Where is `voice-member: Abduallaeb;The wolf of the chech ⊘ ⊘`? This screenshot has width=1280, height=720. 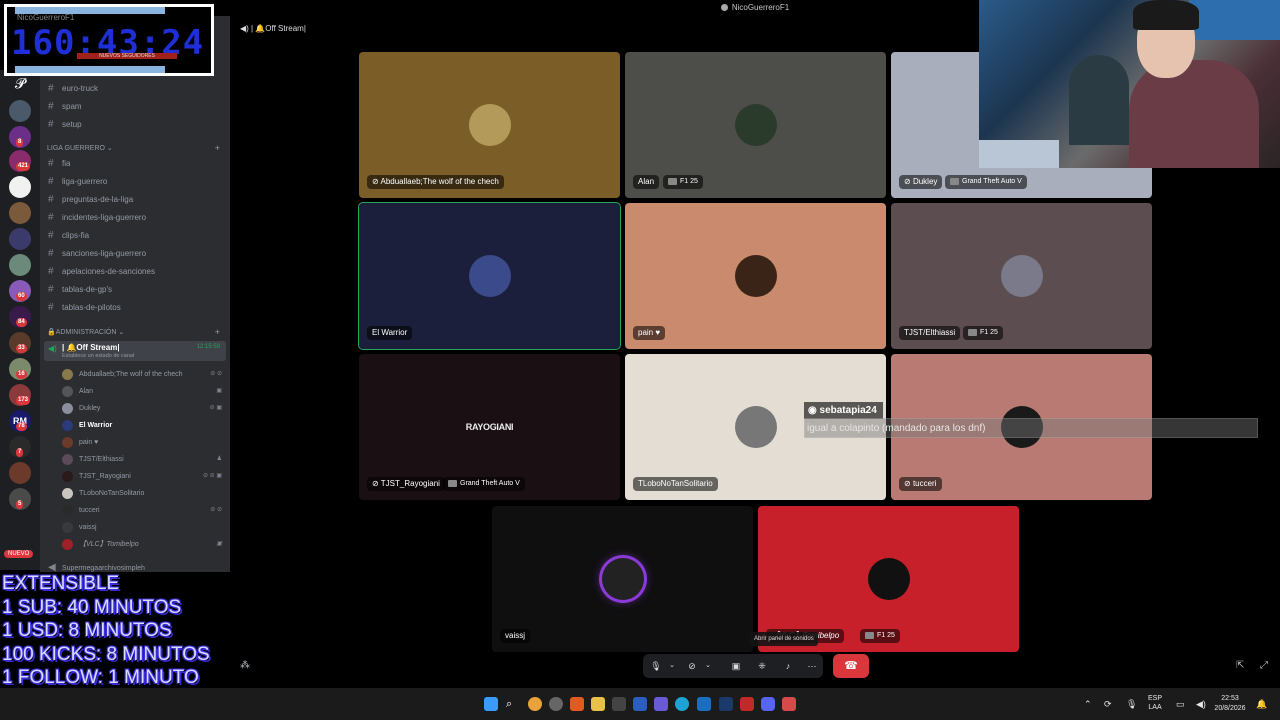
voice-member: Abduallaeb;The wolf of the chech ⊘ ⊘ is located at coordinates (143, 374).